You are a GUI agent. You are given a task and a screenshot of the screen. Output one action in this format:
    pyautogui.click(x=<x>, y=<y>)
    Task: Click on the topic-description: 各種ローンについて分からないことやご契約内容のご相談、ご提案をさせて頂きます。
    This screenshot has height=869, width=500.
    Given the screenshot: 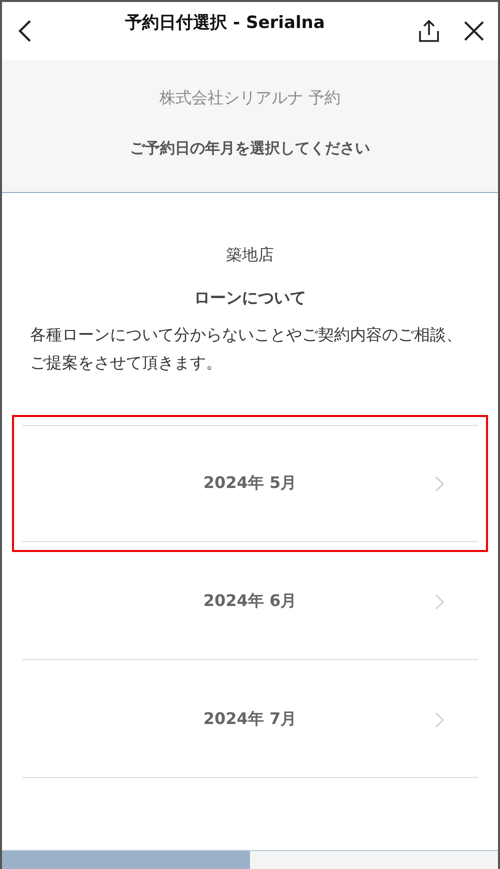 What is the action you would take?
    pyautogui.click(x=246, y=349)
    